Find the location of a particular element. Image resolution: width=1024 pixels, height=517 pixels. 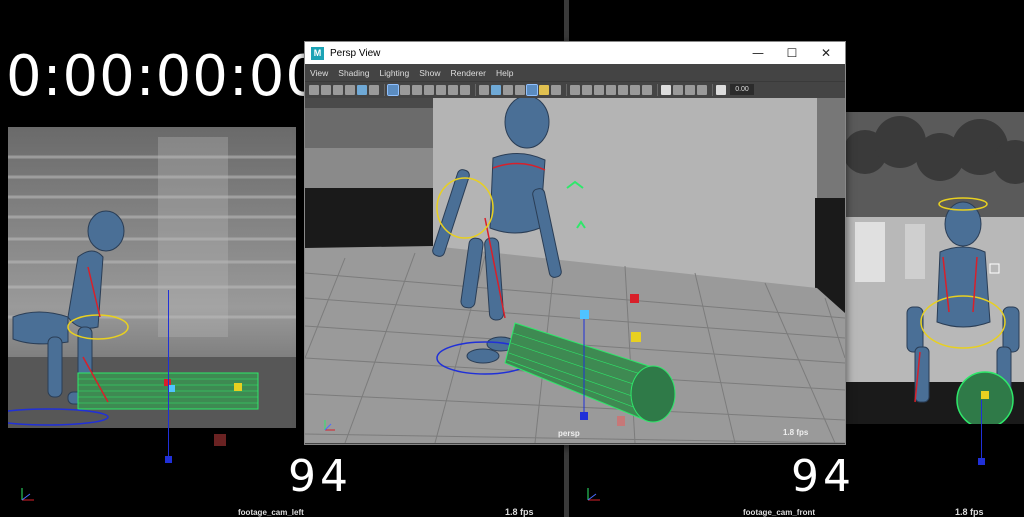

window-titlebar: M Persp View — ☐ ✕ is located at coordinates (575, 53).